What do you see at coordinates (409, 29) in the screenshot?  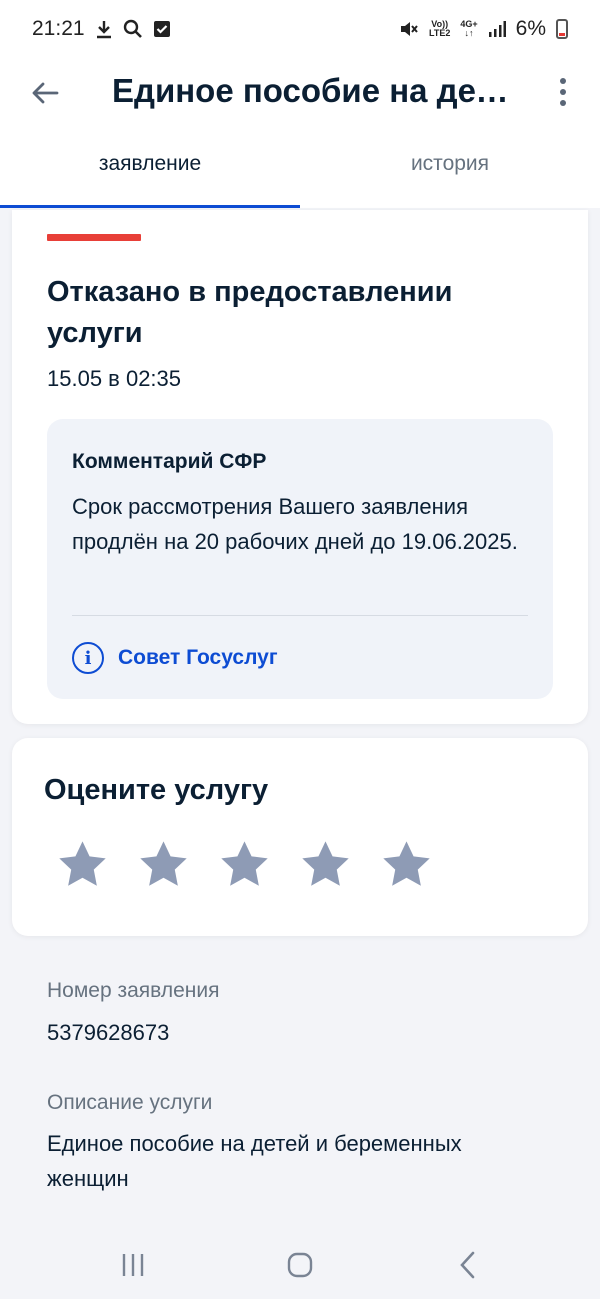 I see `mute-icon` at bounding box center [409, 29].